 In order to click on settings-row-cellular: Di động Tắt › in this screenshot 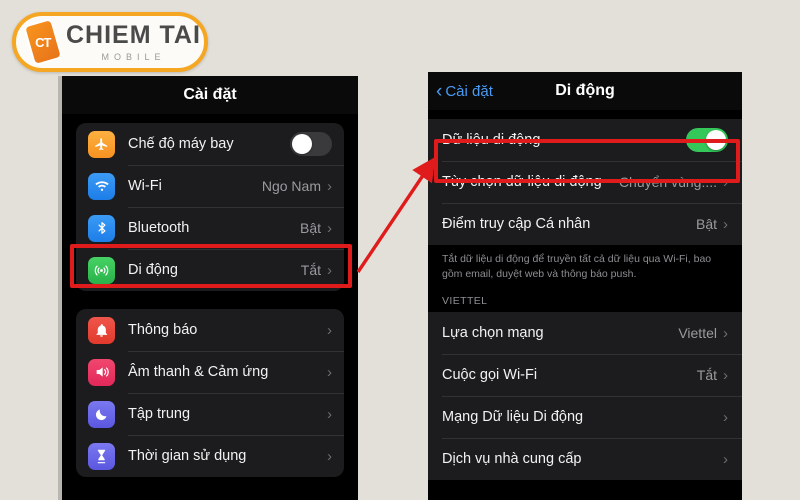, I will do `click(210, 270)`.